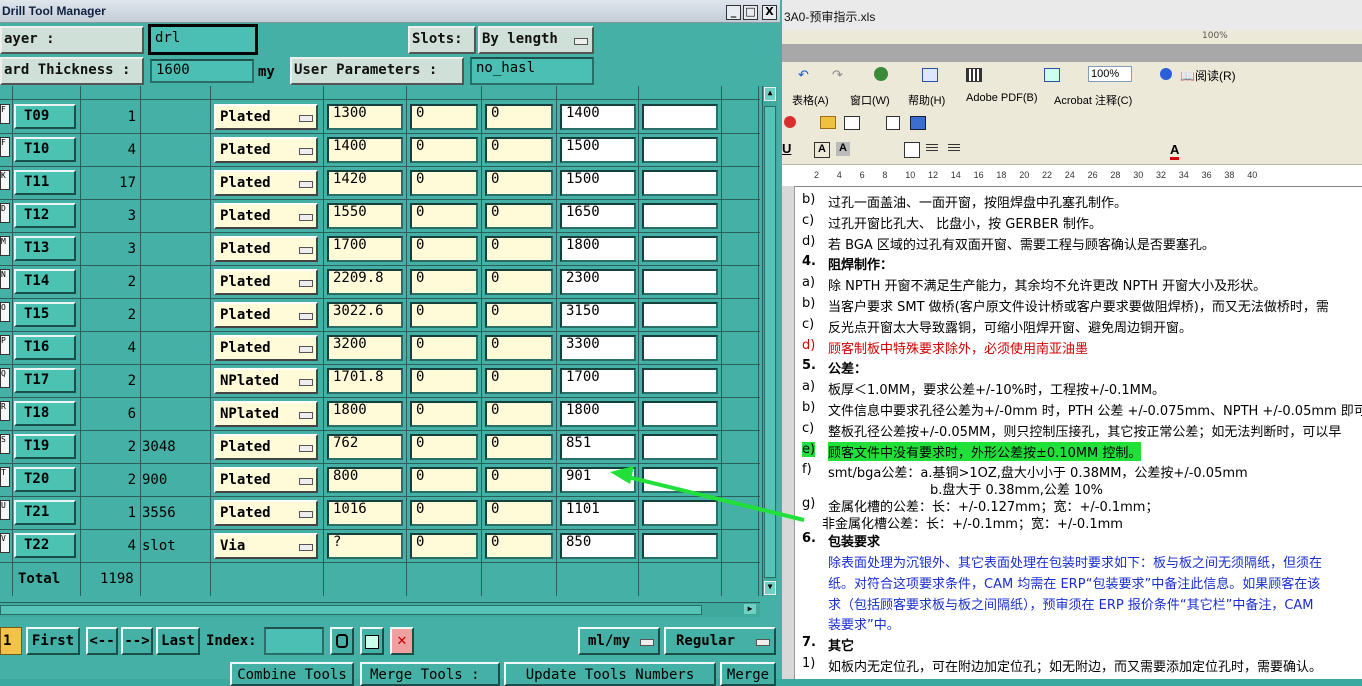 The height and width of the screenshot is (686, 1362). Describe the element at coordinates (822, 150) in the screenshot. I see `char-border-icon: A` at that location.